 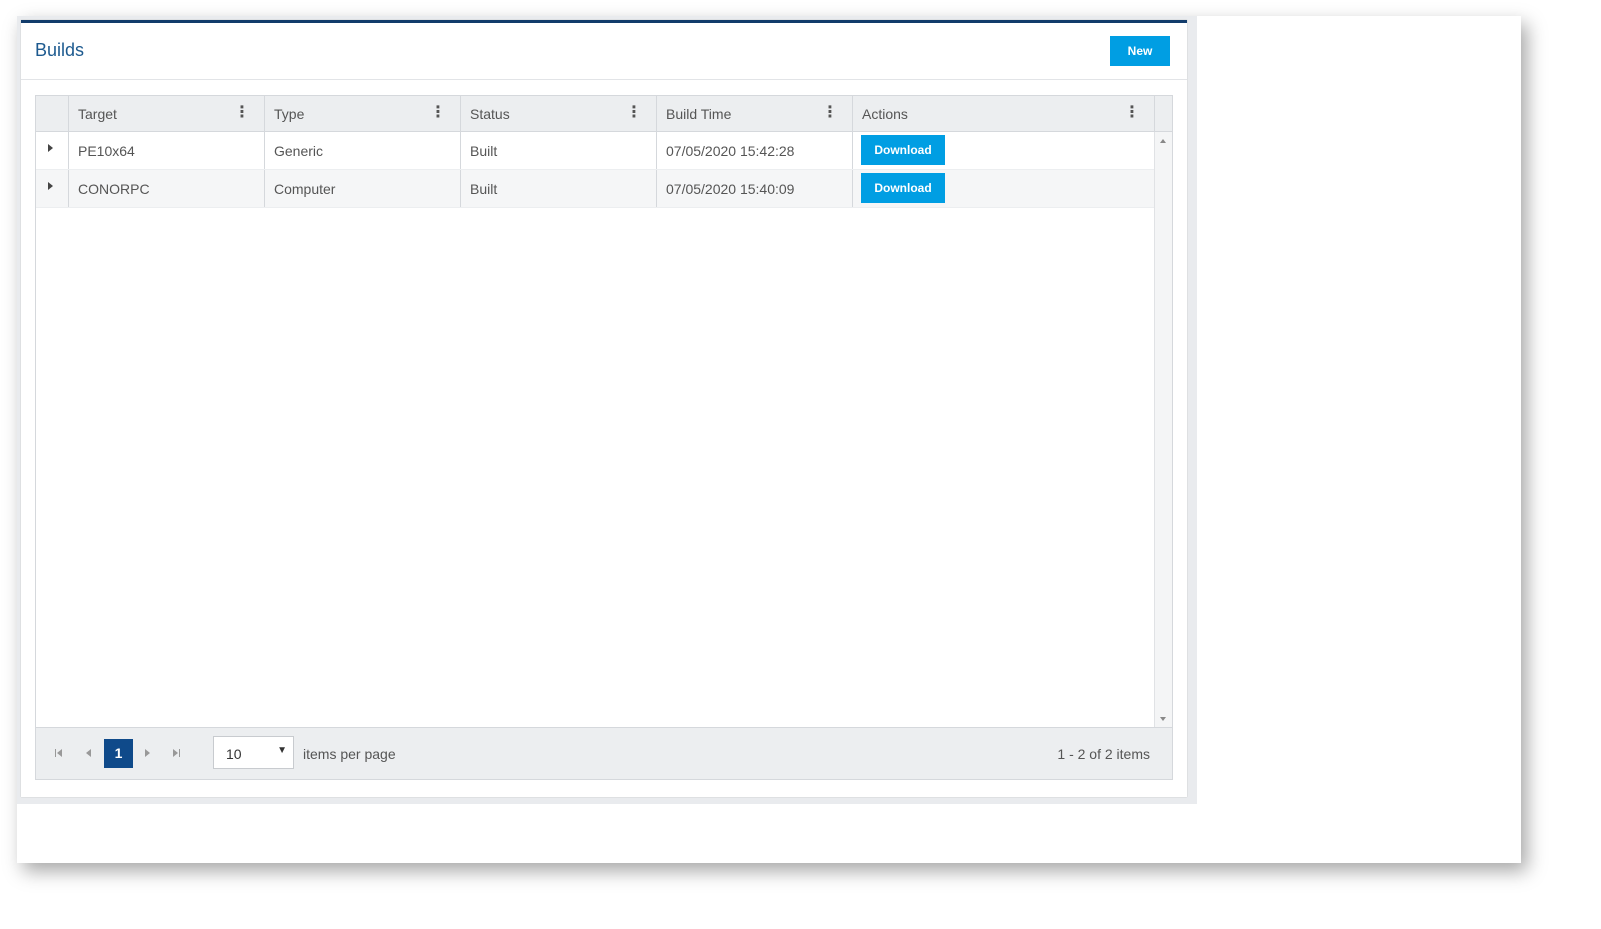 I want to click on column-header-build-time: Build Time ⋮, so click(x=755, y=113).